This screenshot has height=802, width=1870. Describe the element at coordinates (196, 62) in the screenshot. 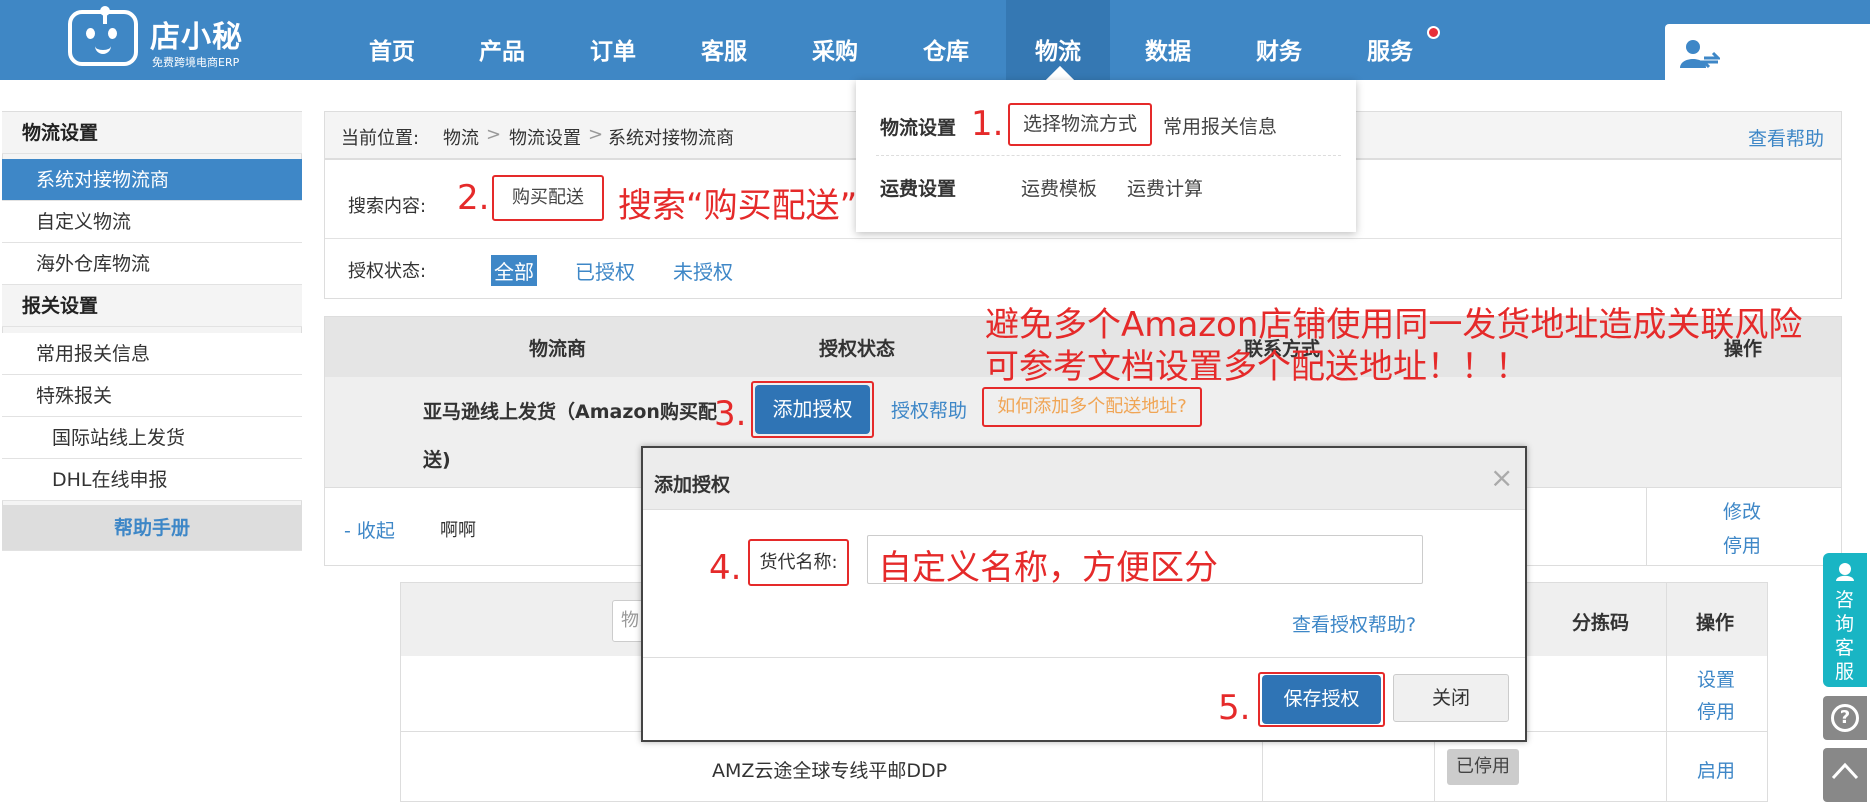

I see `logo-subtitle: 免费跨境电商ERP` at that location.